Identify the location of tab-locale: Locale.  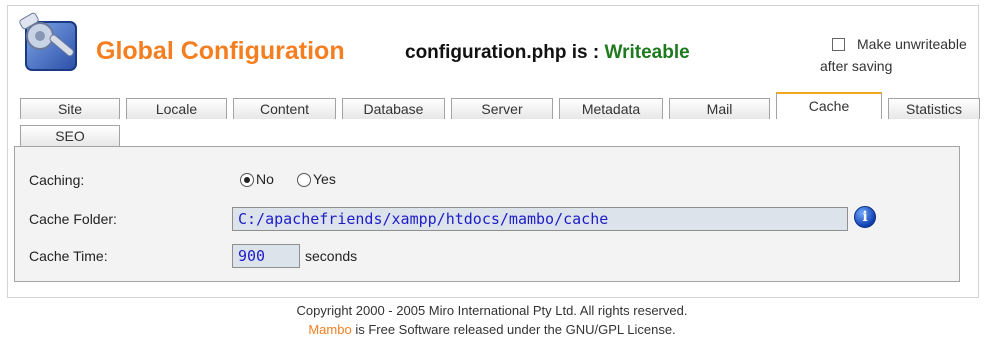
(176, 108).